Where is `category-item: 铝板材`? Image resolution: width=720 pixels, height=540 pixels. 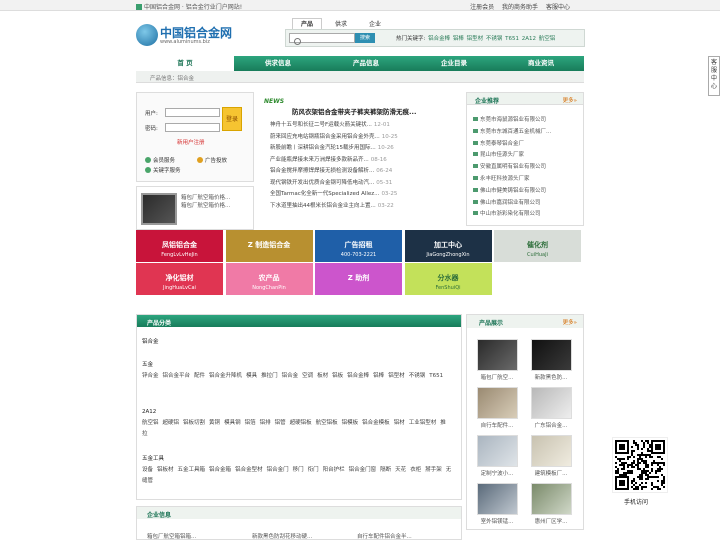
category-item: 铝板材 is located at coordinates (165, 470).